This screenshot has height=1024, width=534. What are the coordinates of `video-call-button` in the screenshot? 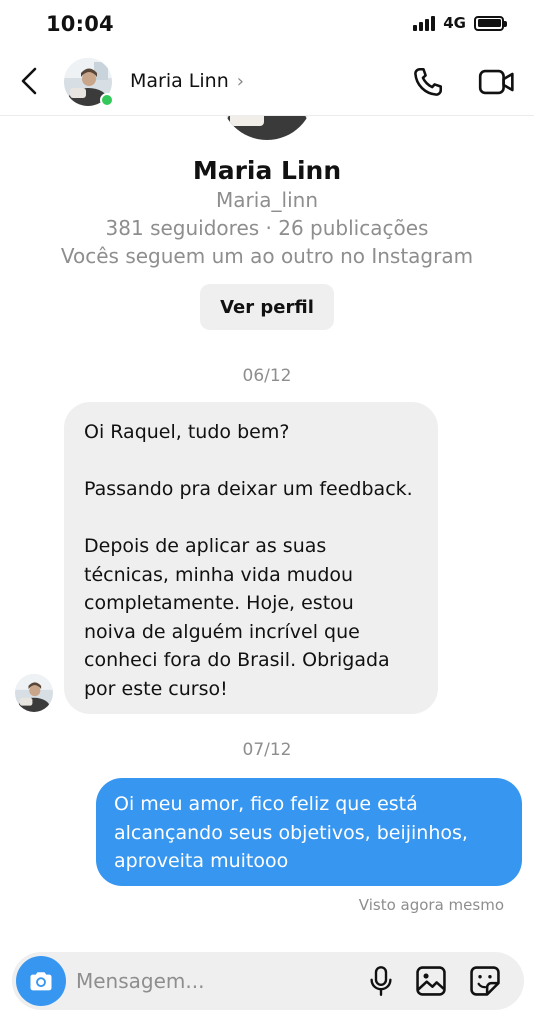 It's located at (497, 82).